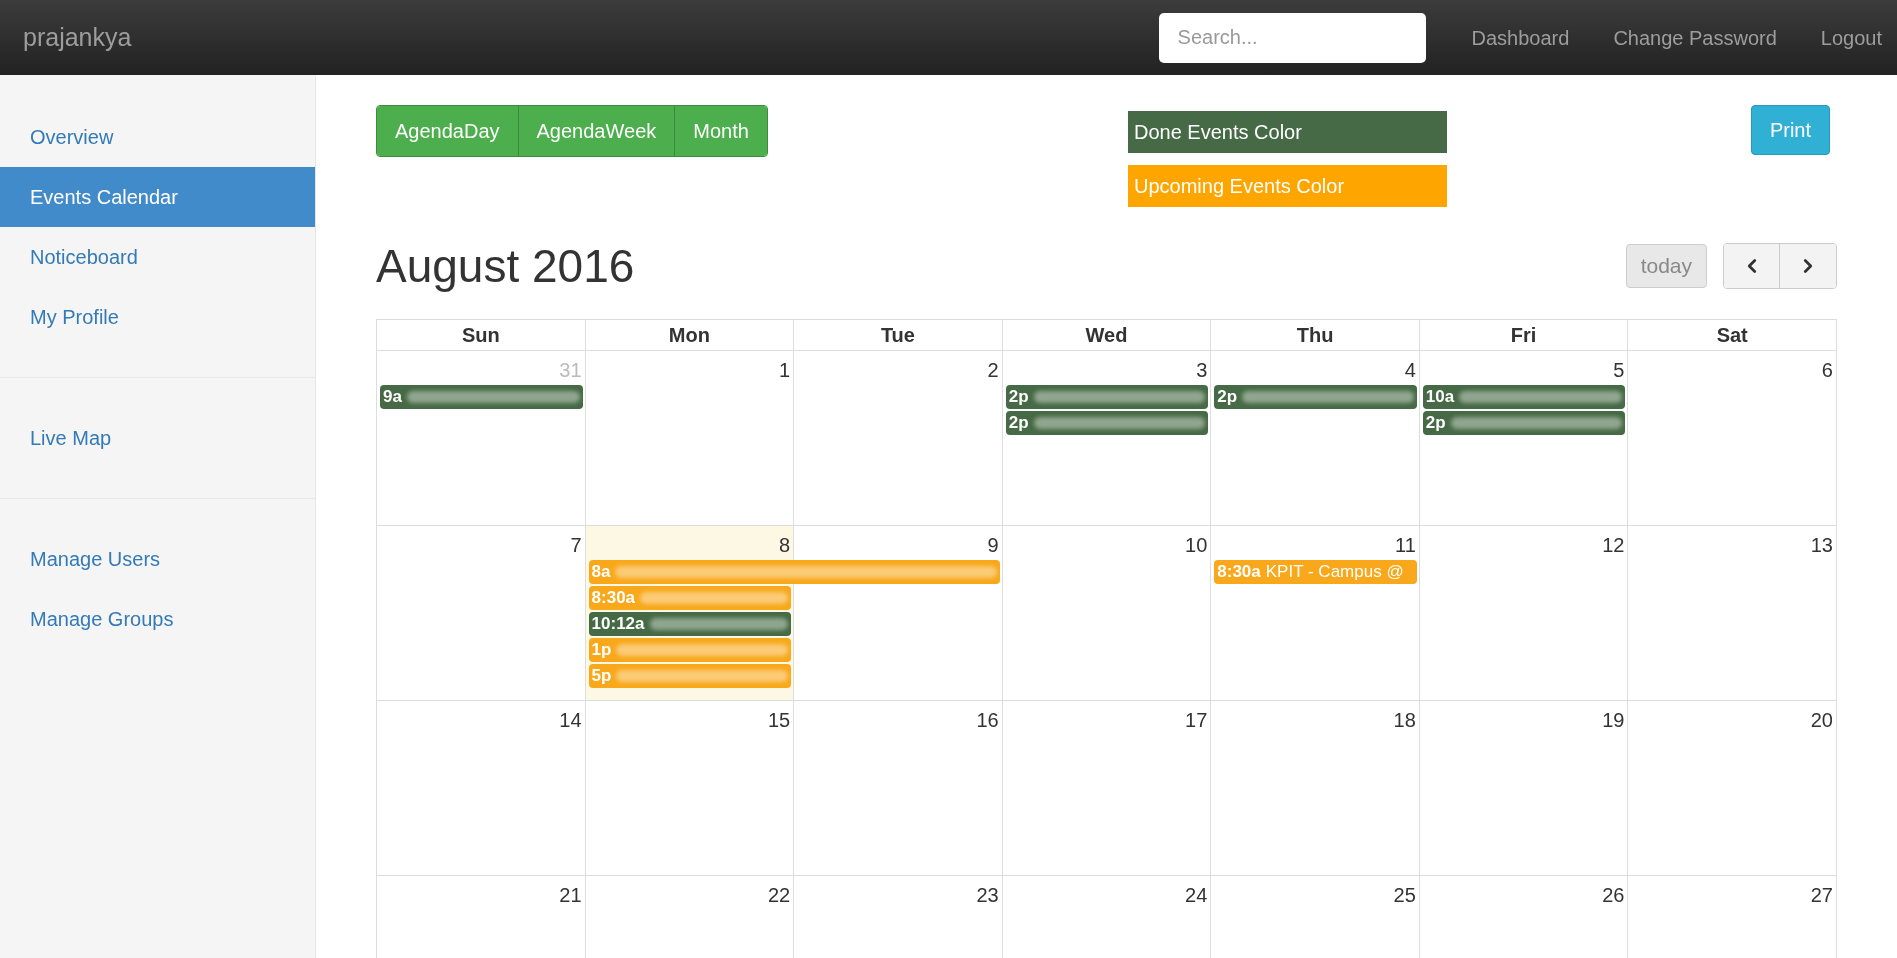 This screenshot has width=1897, height=958. What do you see at coordinates (785, 545) in the screenshot?
I see `day-number: 8` at bounding box center [785, 545].